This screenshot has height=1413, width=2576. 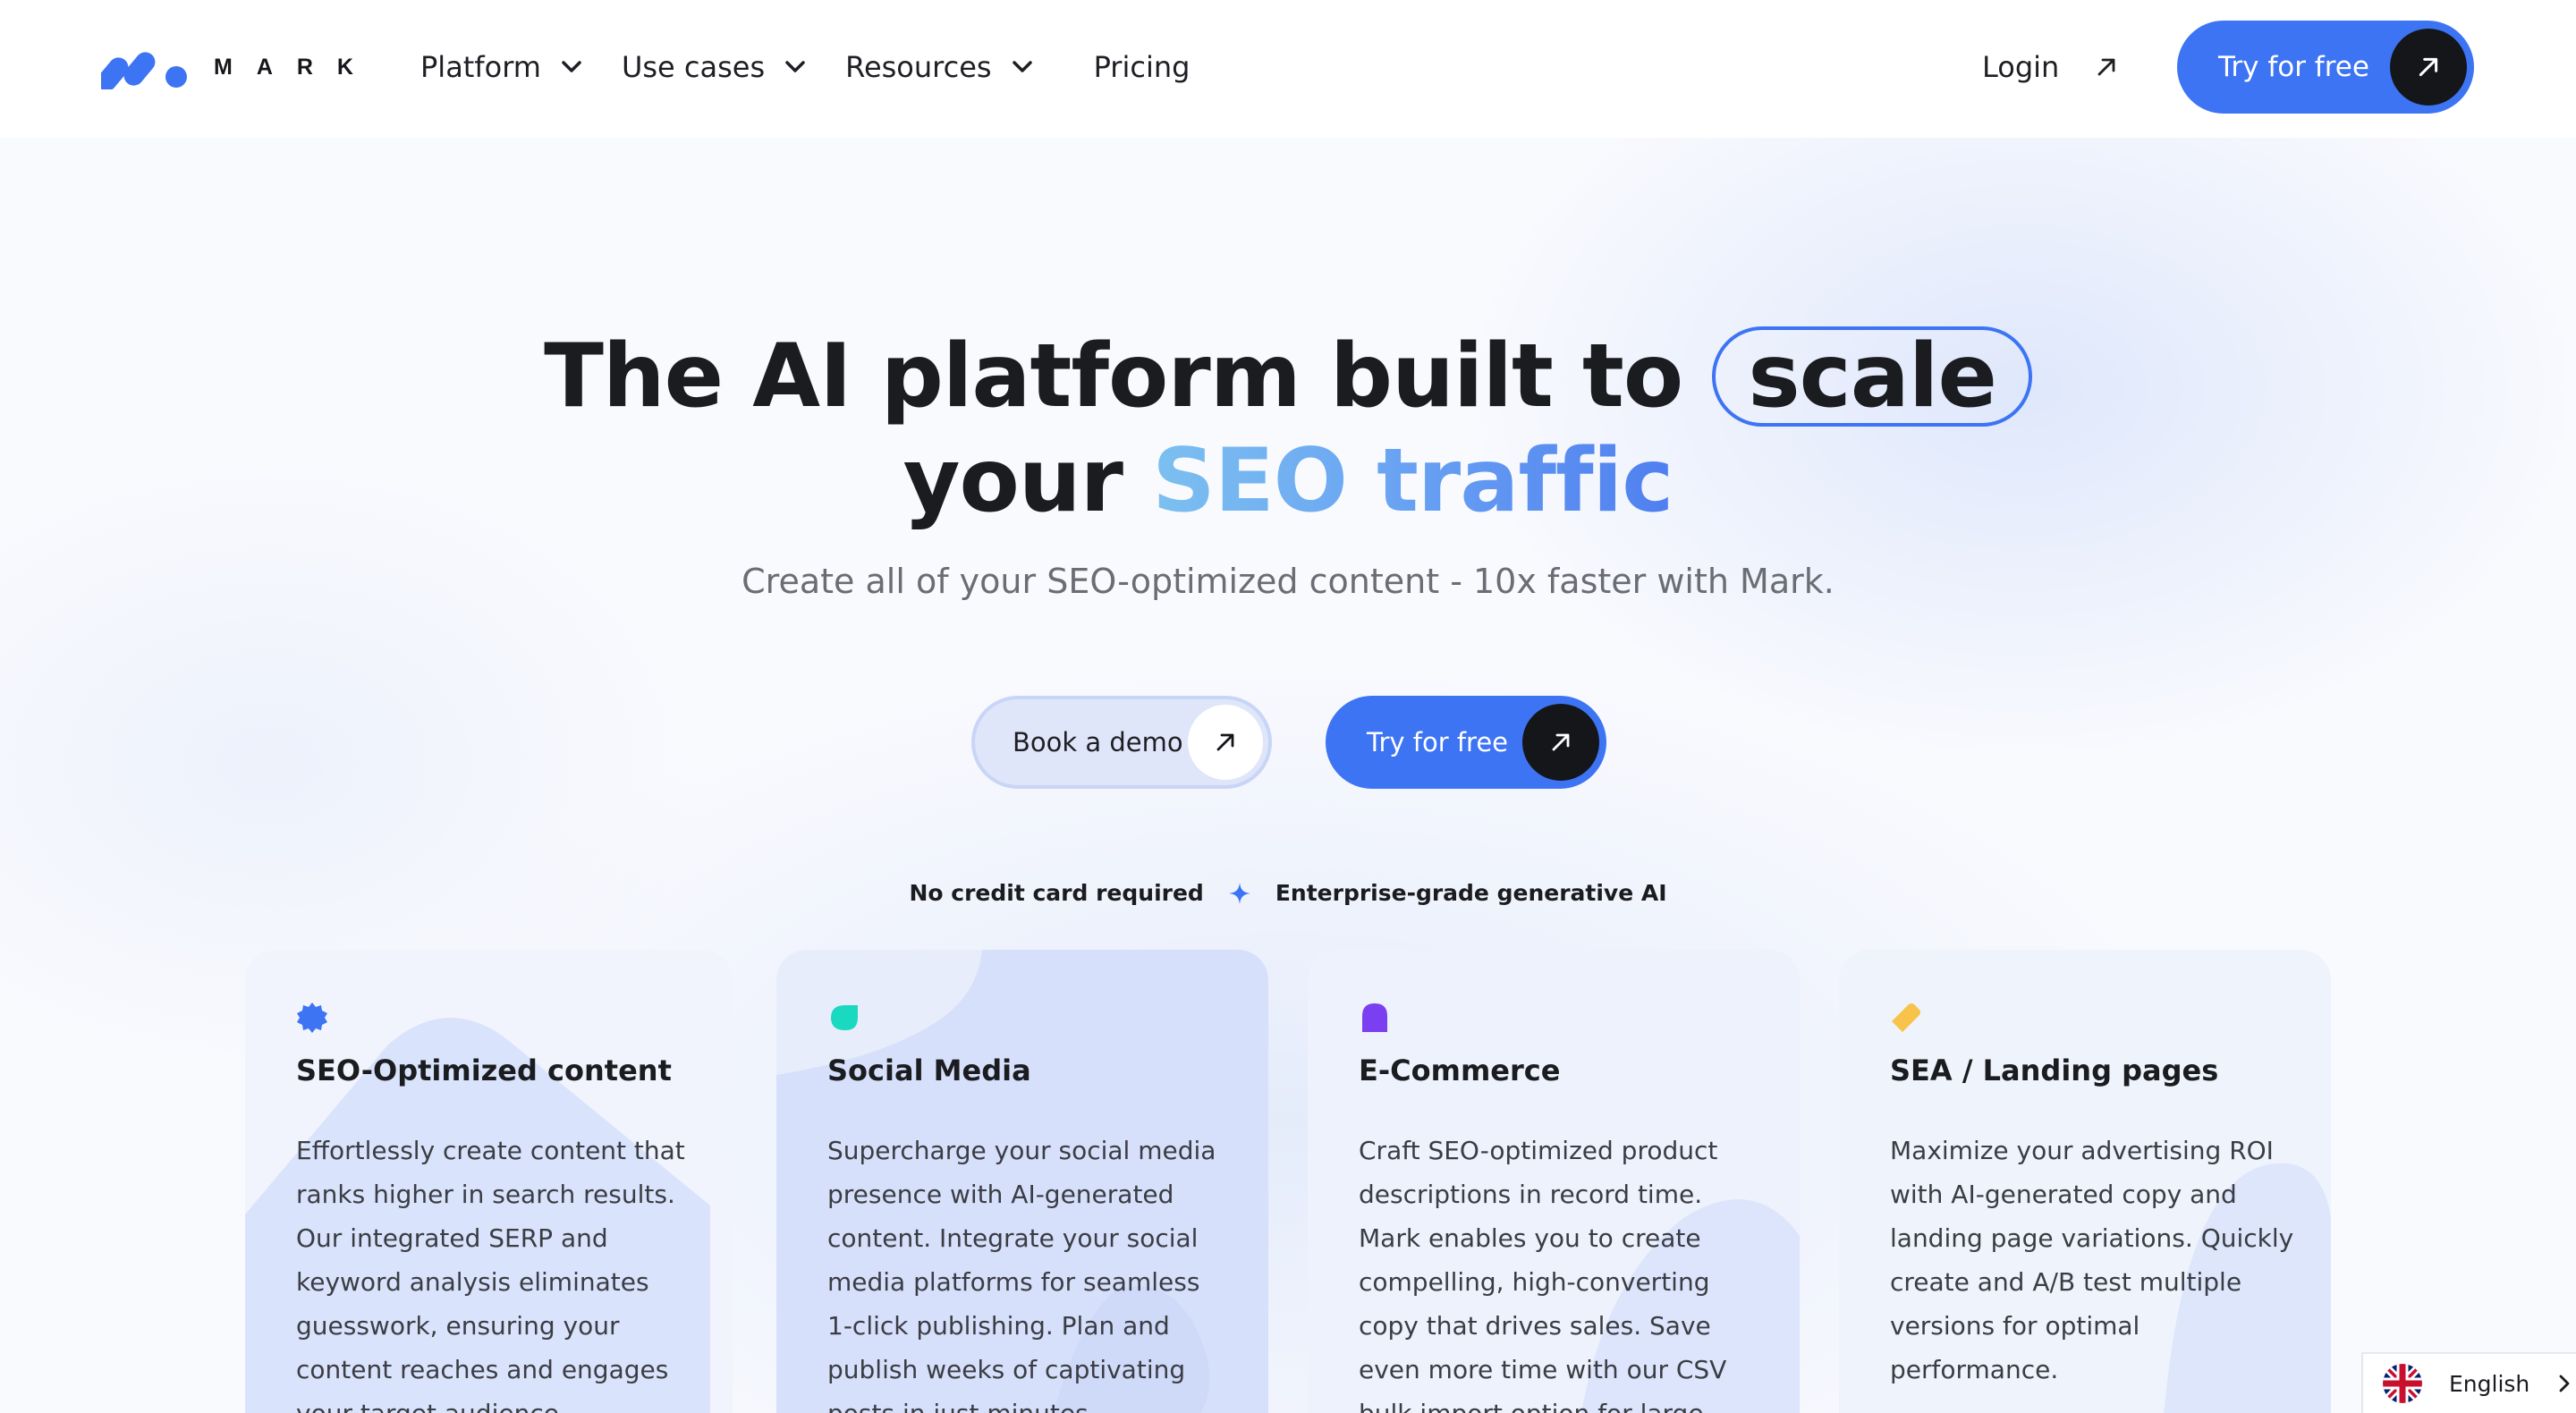 I want to click on hero-cta-label: Try for free, so click(x=1438, y=742).